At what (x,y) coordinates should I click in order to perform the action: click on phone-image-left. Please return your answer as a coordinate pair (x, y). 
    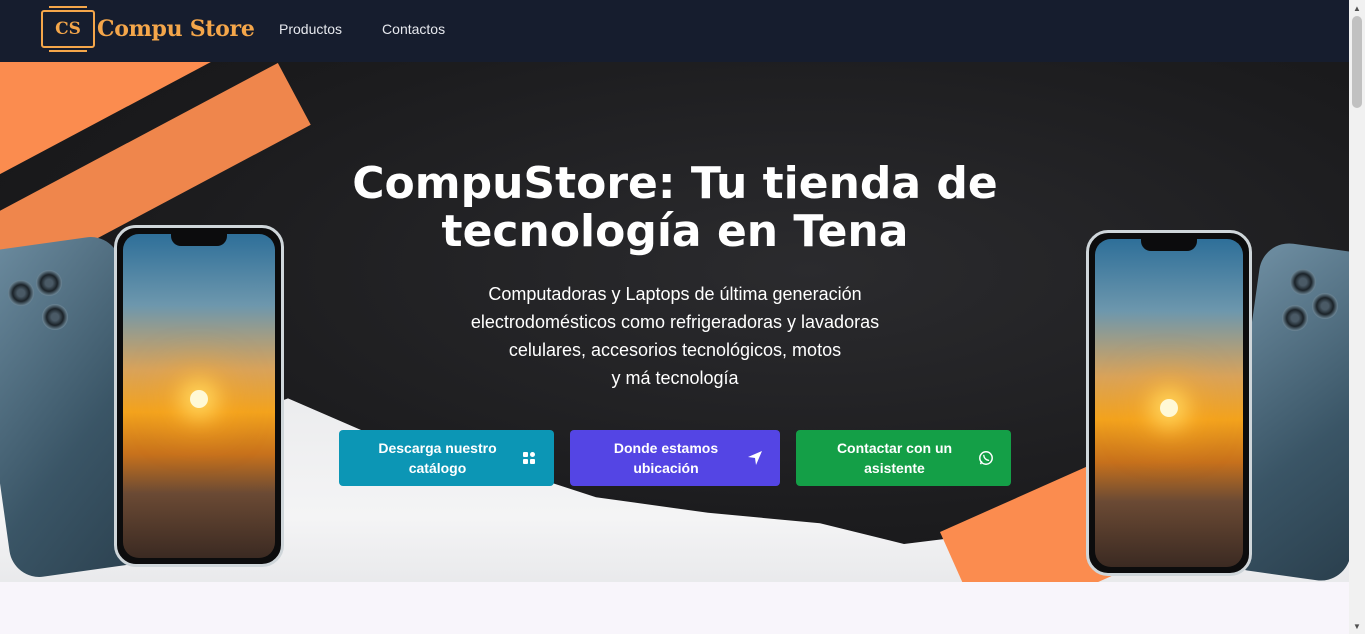
    Looking at the image, I should click on (150, 402).